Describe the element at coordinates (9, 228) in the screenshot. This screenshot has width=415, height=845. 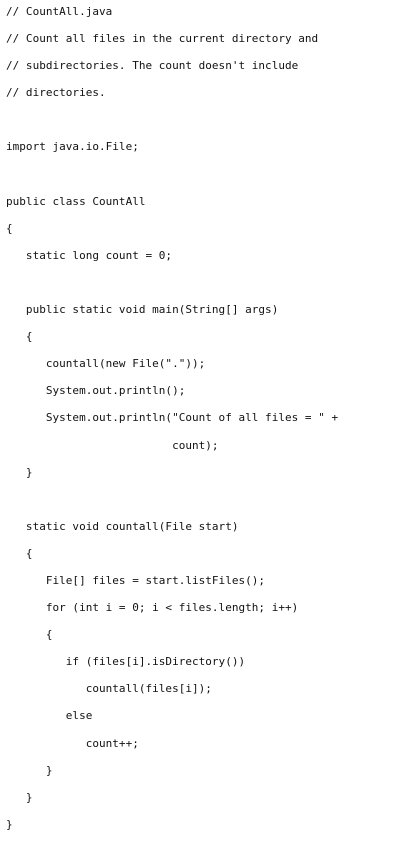
I see `code-line-9: {` at that location.